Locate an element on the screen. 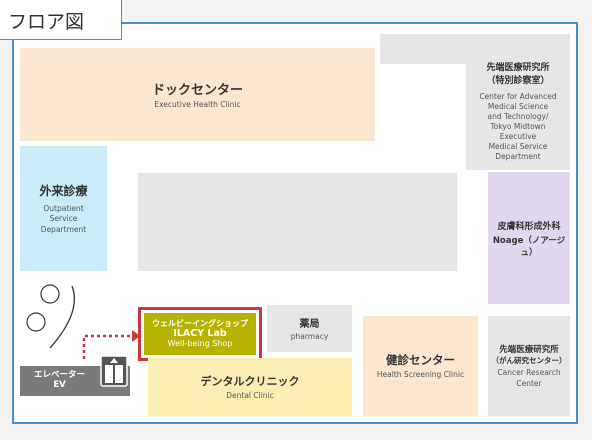 The width and height of the screenshot is (592, 440). cancer-name-sub: （がん研究センター） is located at coordinates (529, 361).